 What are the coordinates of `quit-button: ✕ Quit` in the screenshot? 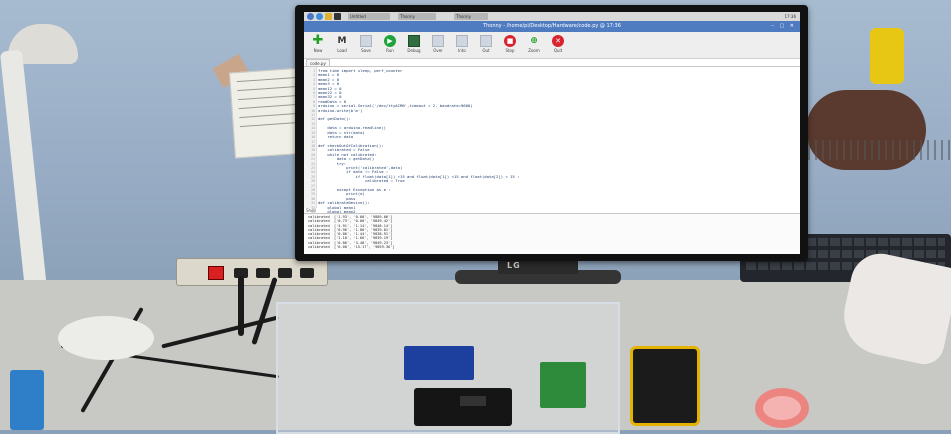 It's located at (558, 46).